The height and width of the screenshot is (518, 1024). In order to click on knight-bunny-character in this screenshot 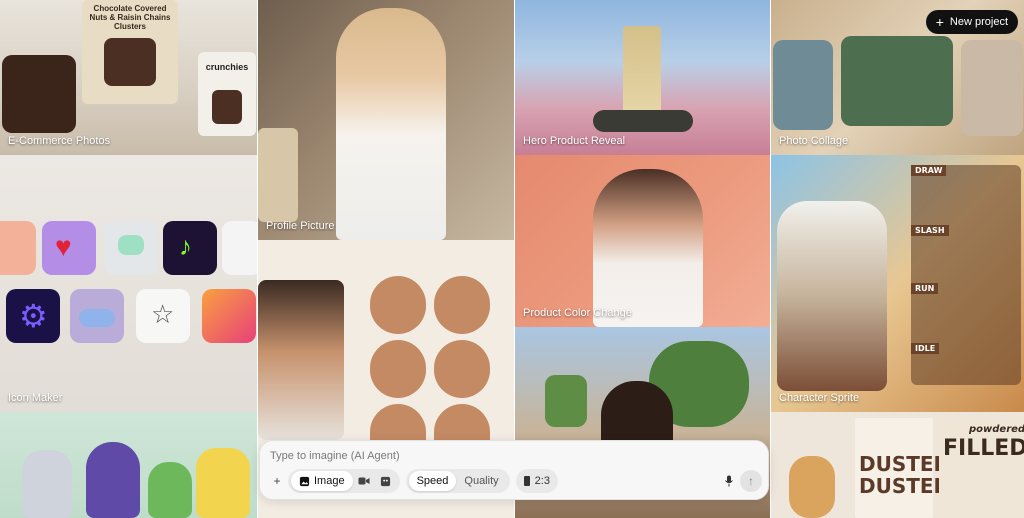, I will do `click(47, 484)`.